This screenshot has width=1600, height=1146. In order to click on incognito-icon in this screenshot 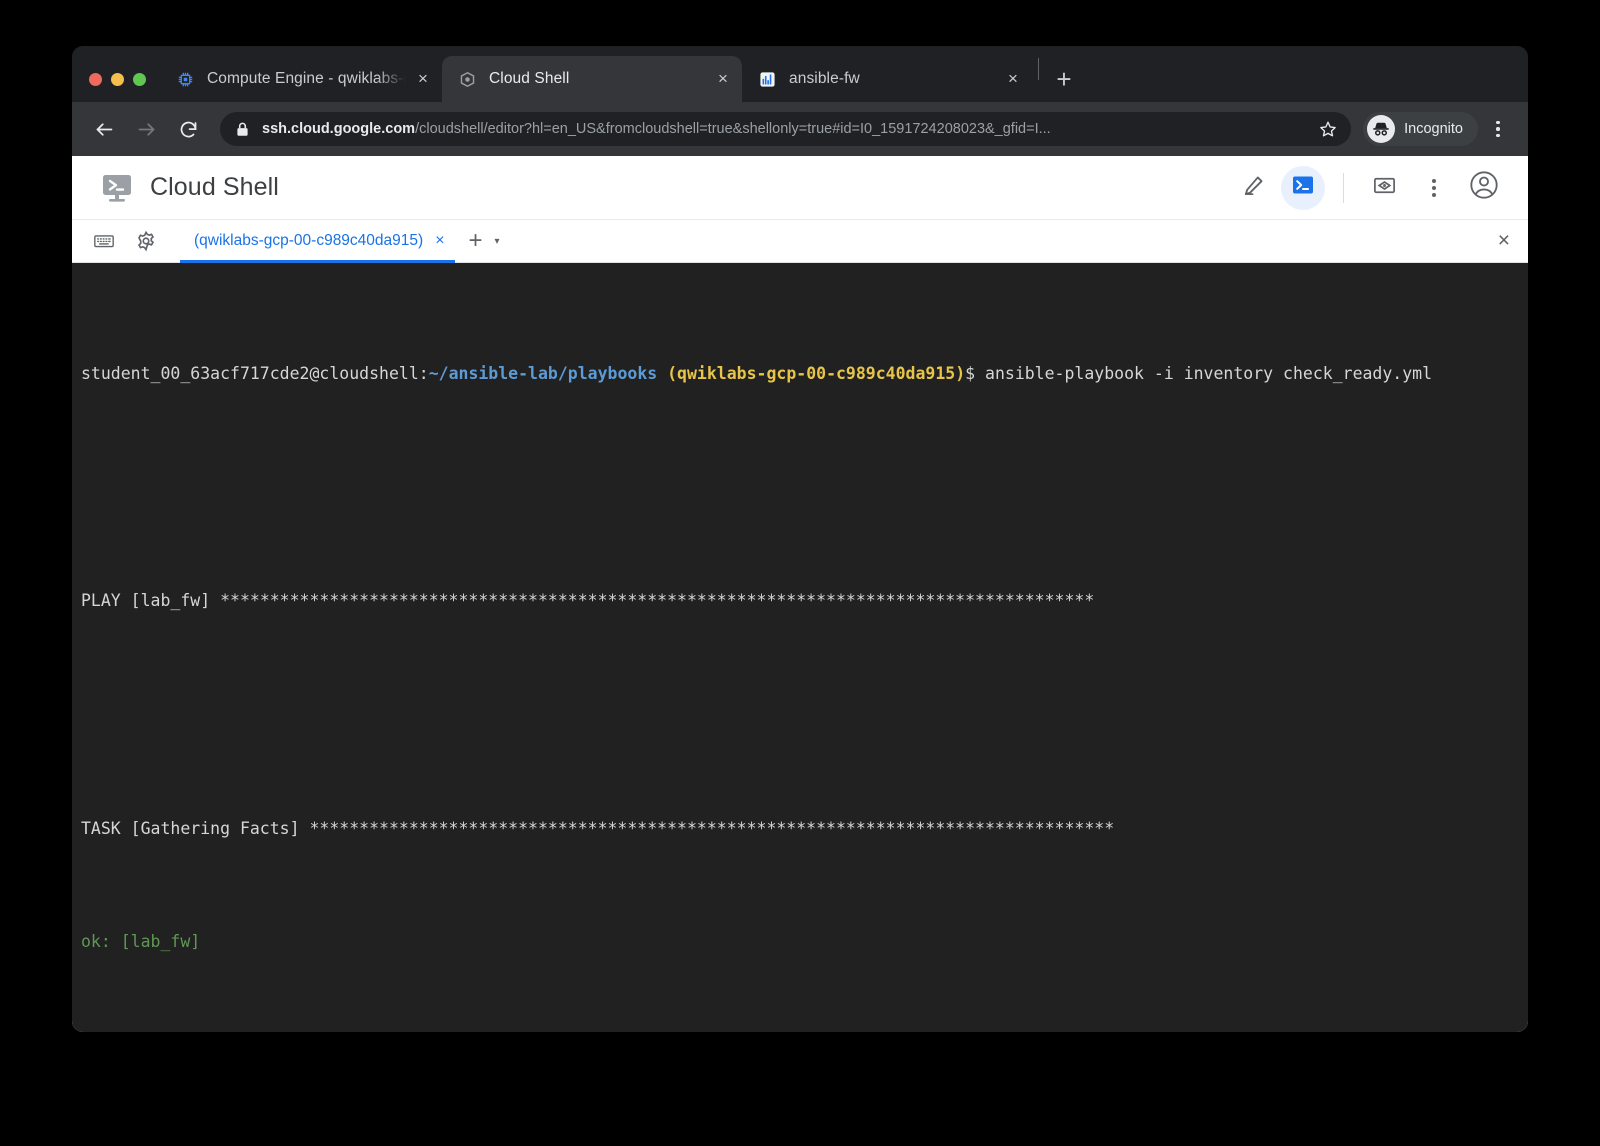, I will do `click(1381, 129)`.